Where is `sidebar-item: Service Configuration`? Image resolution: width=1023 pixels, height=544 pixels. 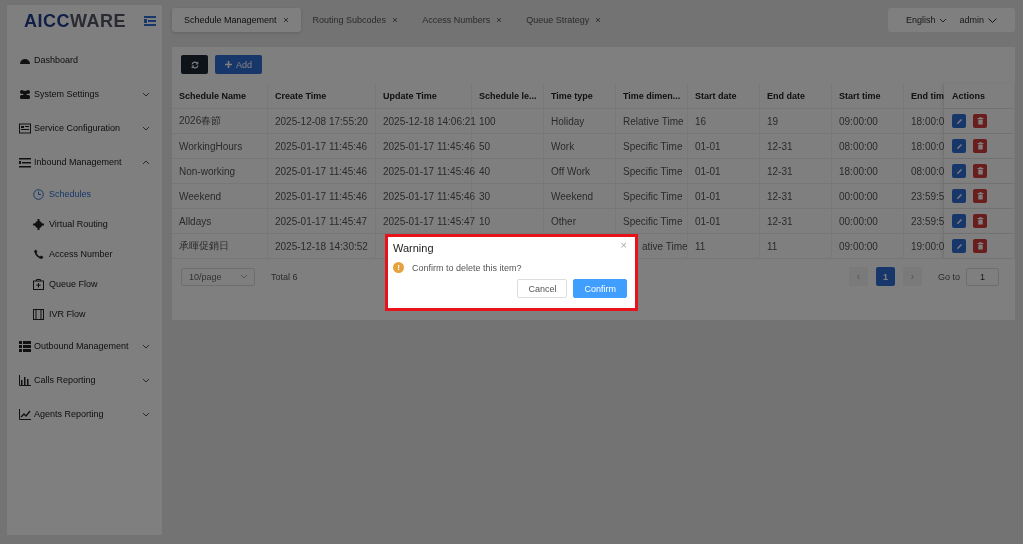 sidebar-item: Service Configuration is located at coordinates (84, 128).